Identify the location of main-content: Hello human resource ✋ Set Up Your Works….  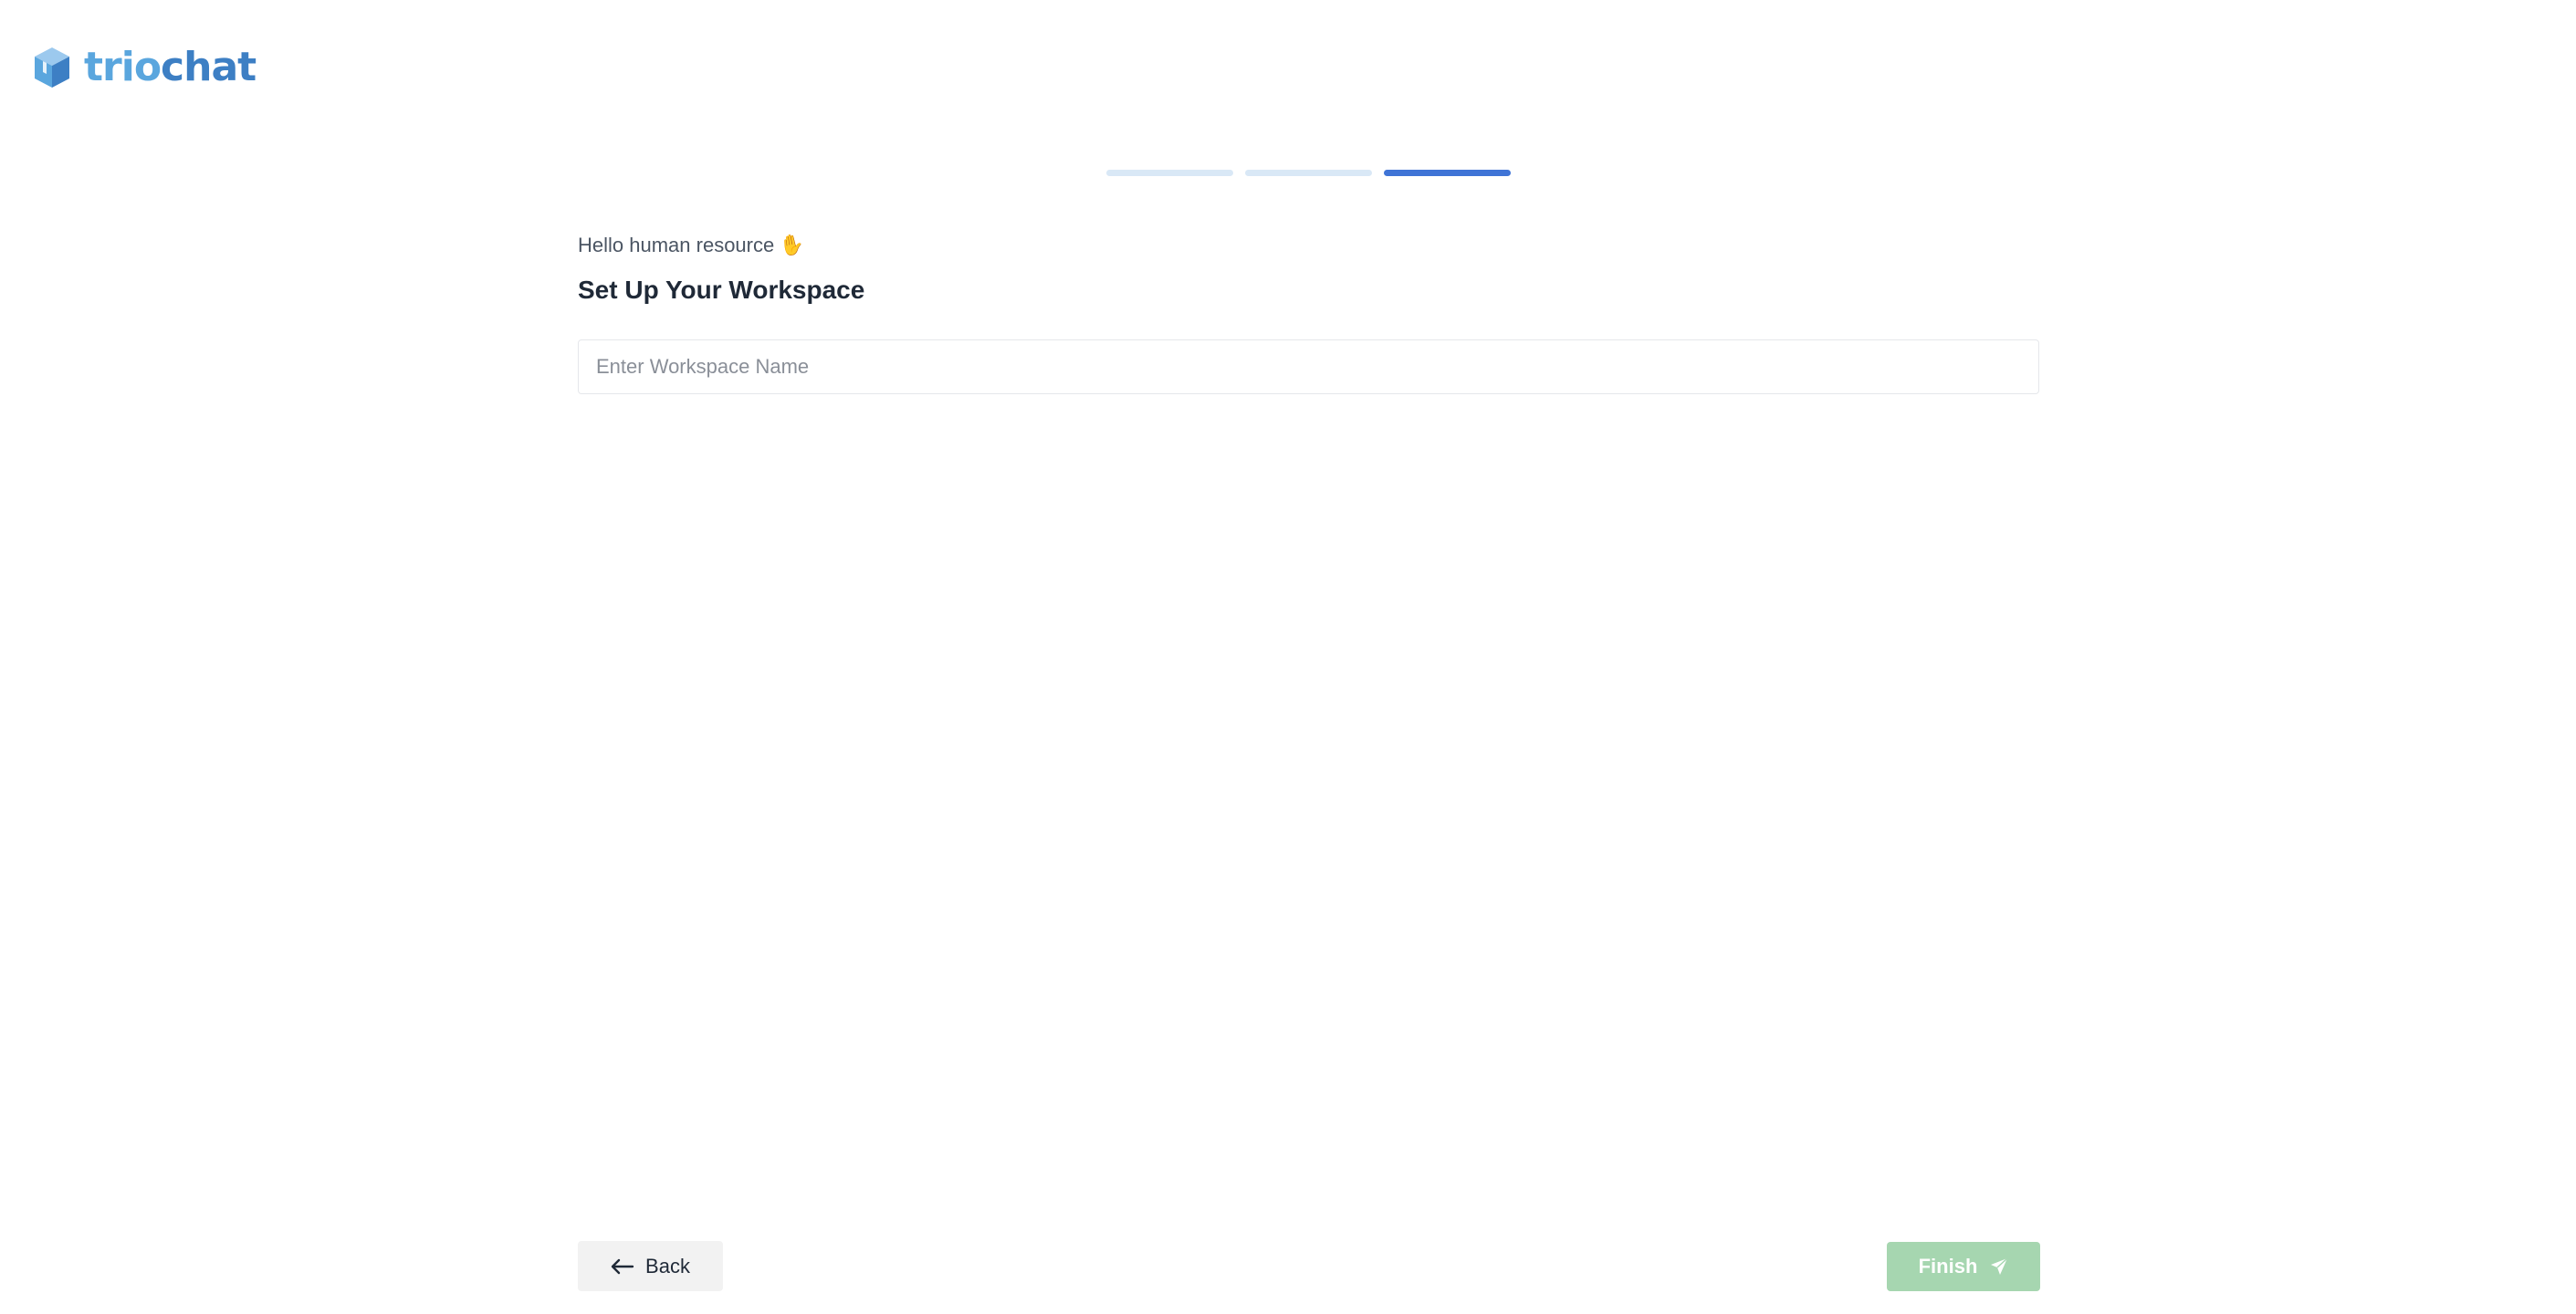
(1308, 312).